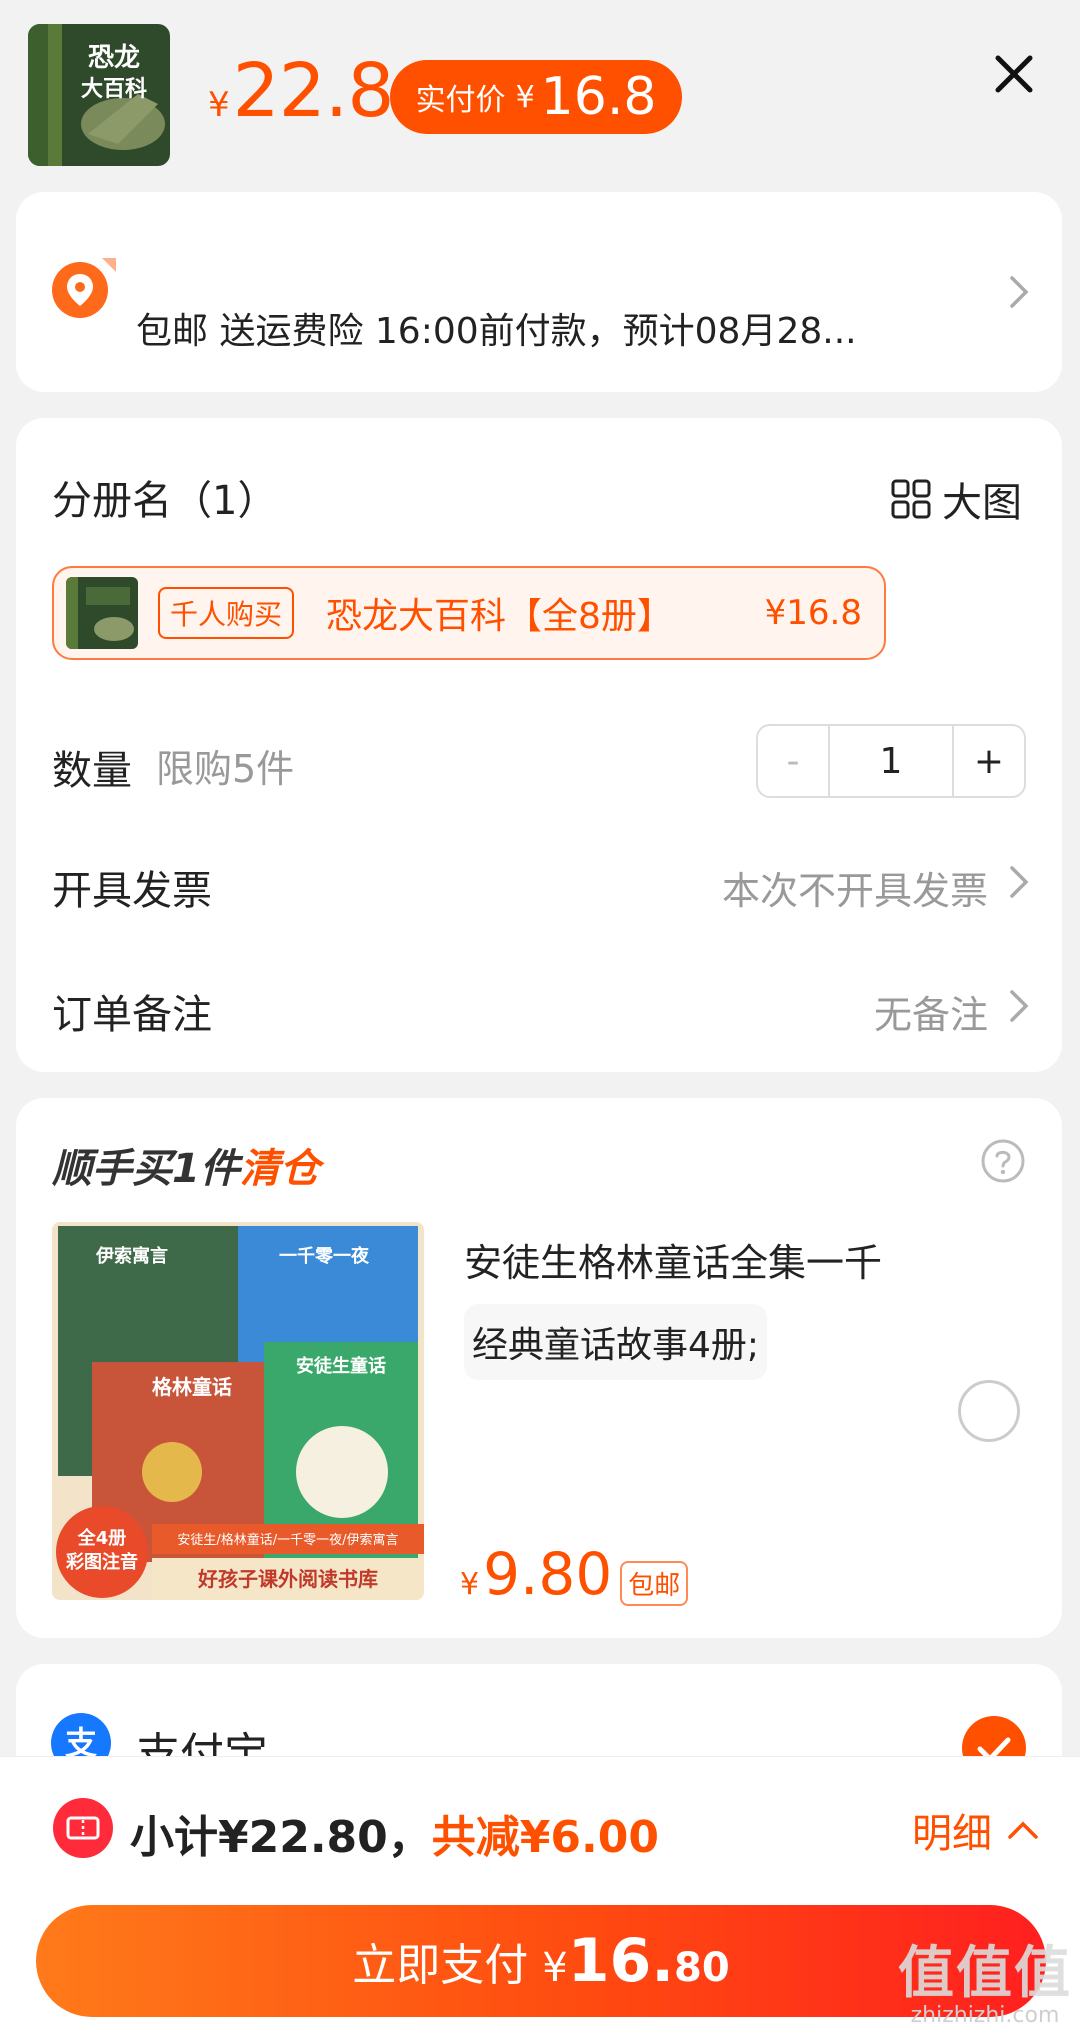 This screenshot has width=1080, height=2032. What do you see at coordinates (460, 100) in the screenshot?
I see `actual-price-label: 实付价` at bounding box center [460, 100].